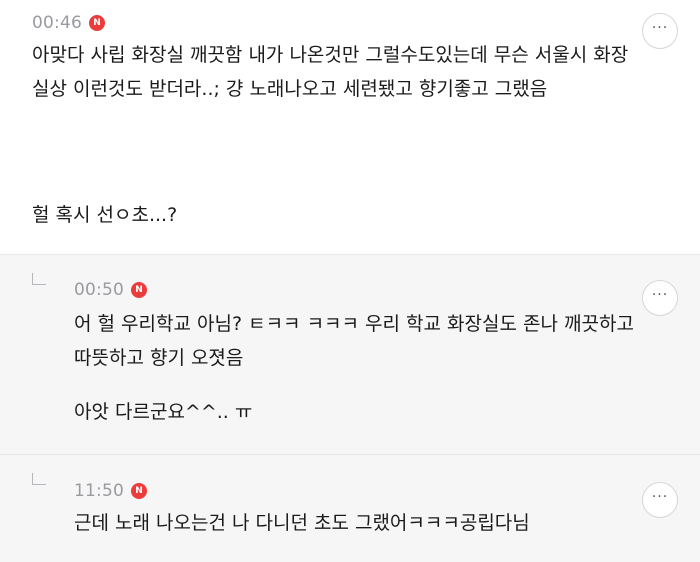 Image resolution: width=700 pixels, height=562 pixels. What do you see at coordinates (99, 491) in the screenshot?
I see `reply-time: 11:50` at bounding box center [99, 491].